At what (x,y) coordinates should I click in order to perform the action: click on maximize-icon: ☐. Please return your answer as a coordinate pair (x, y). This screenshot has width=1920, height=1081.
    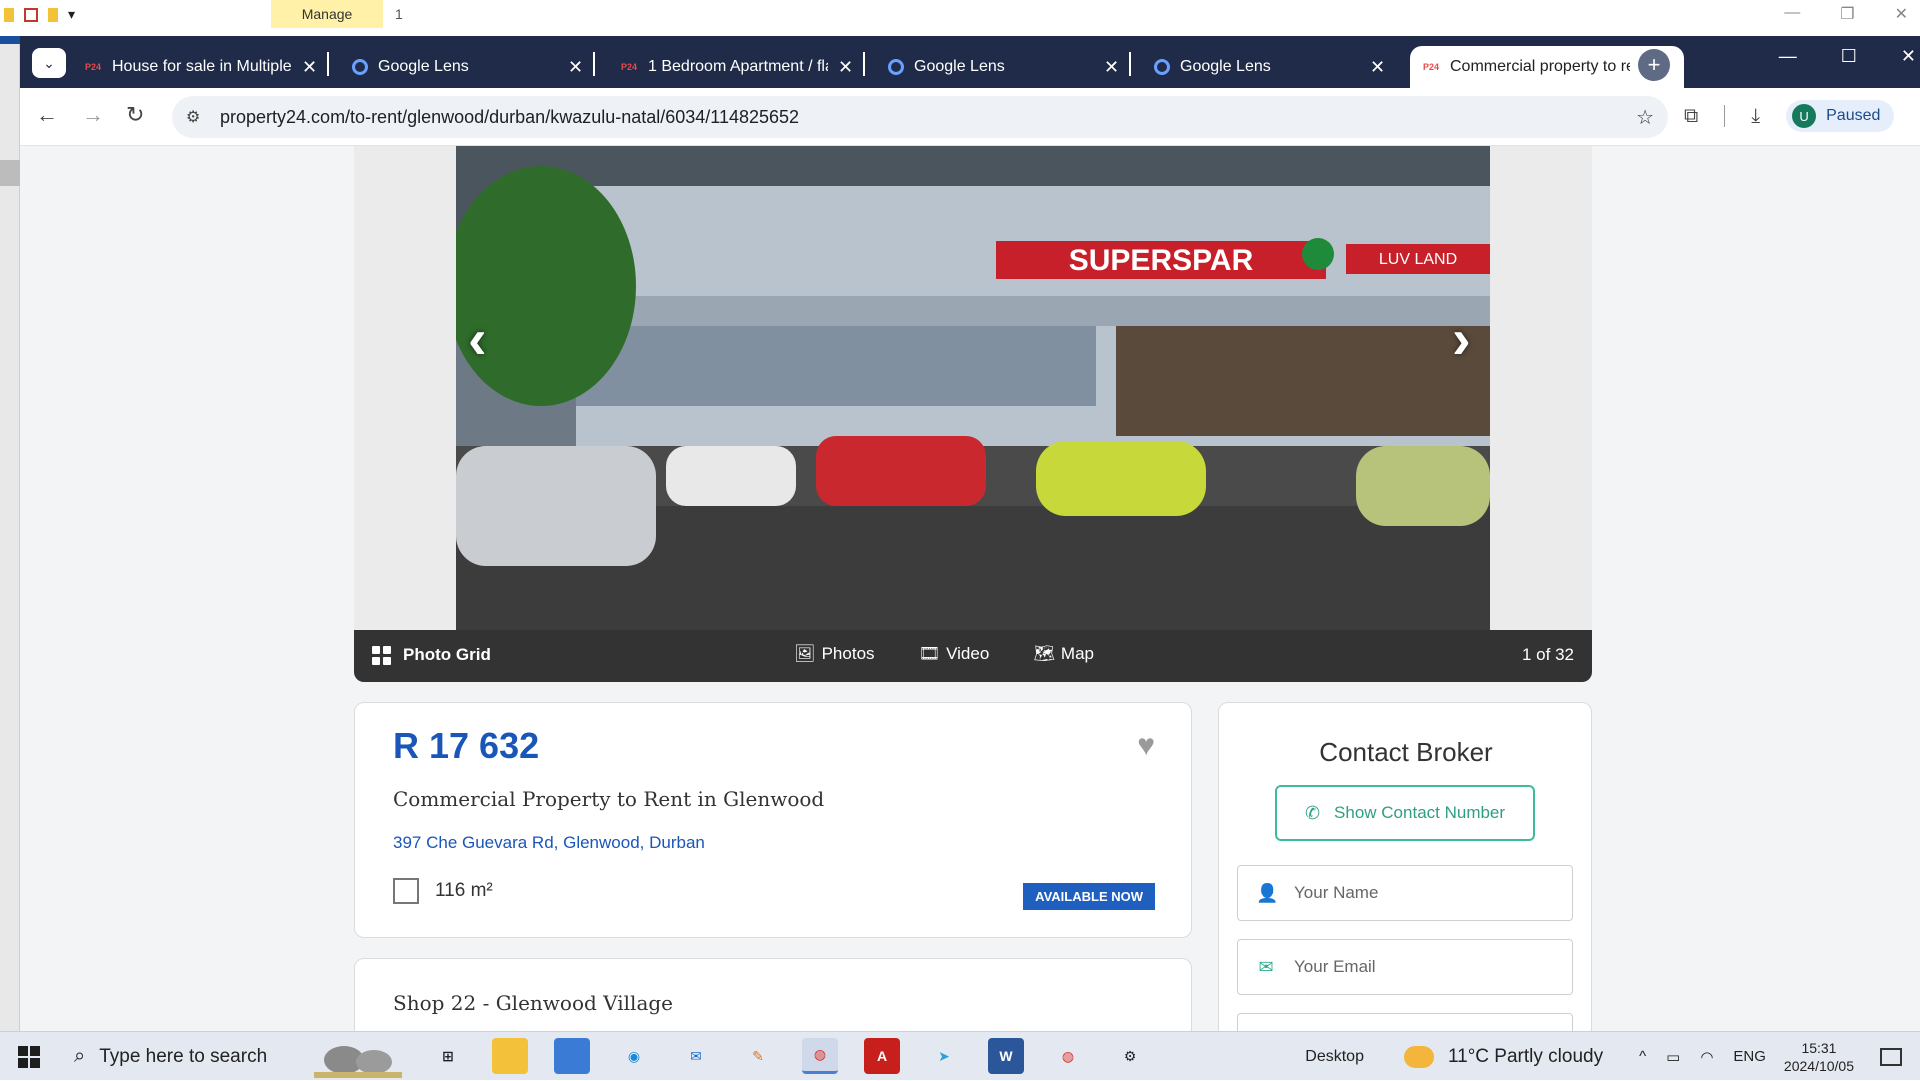
    Looking at the image, I should click on (1849, 56).